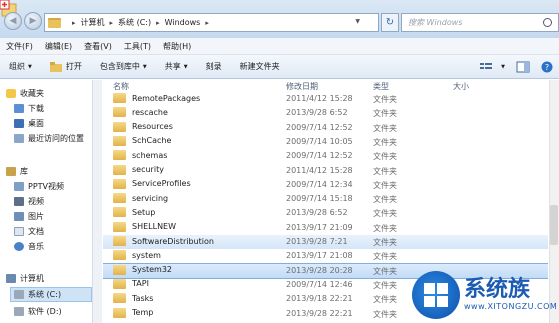 The image size is (559, 323). I want to click on file-name-cell: Resources, so click(138, 126).